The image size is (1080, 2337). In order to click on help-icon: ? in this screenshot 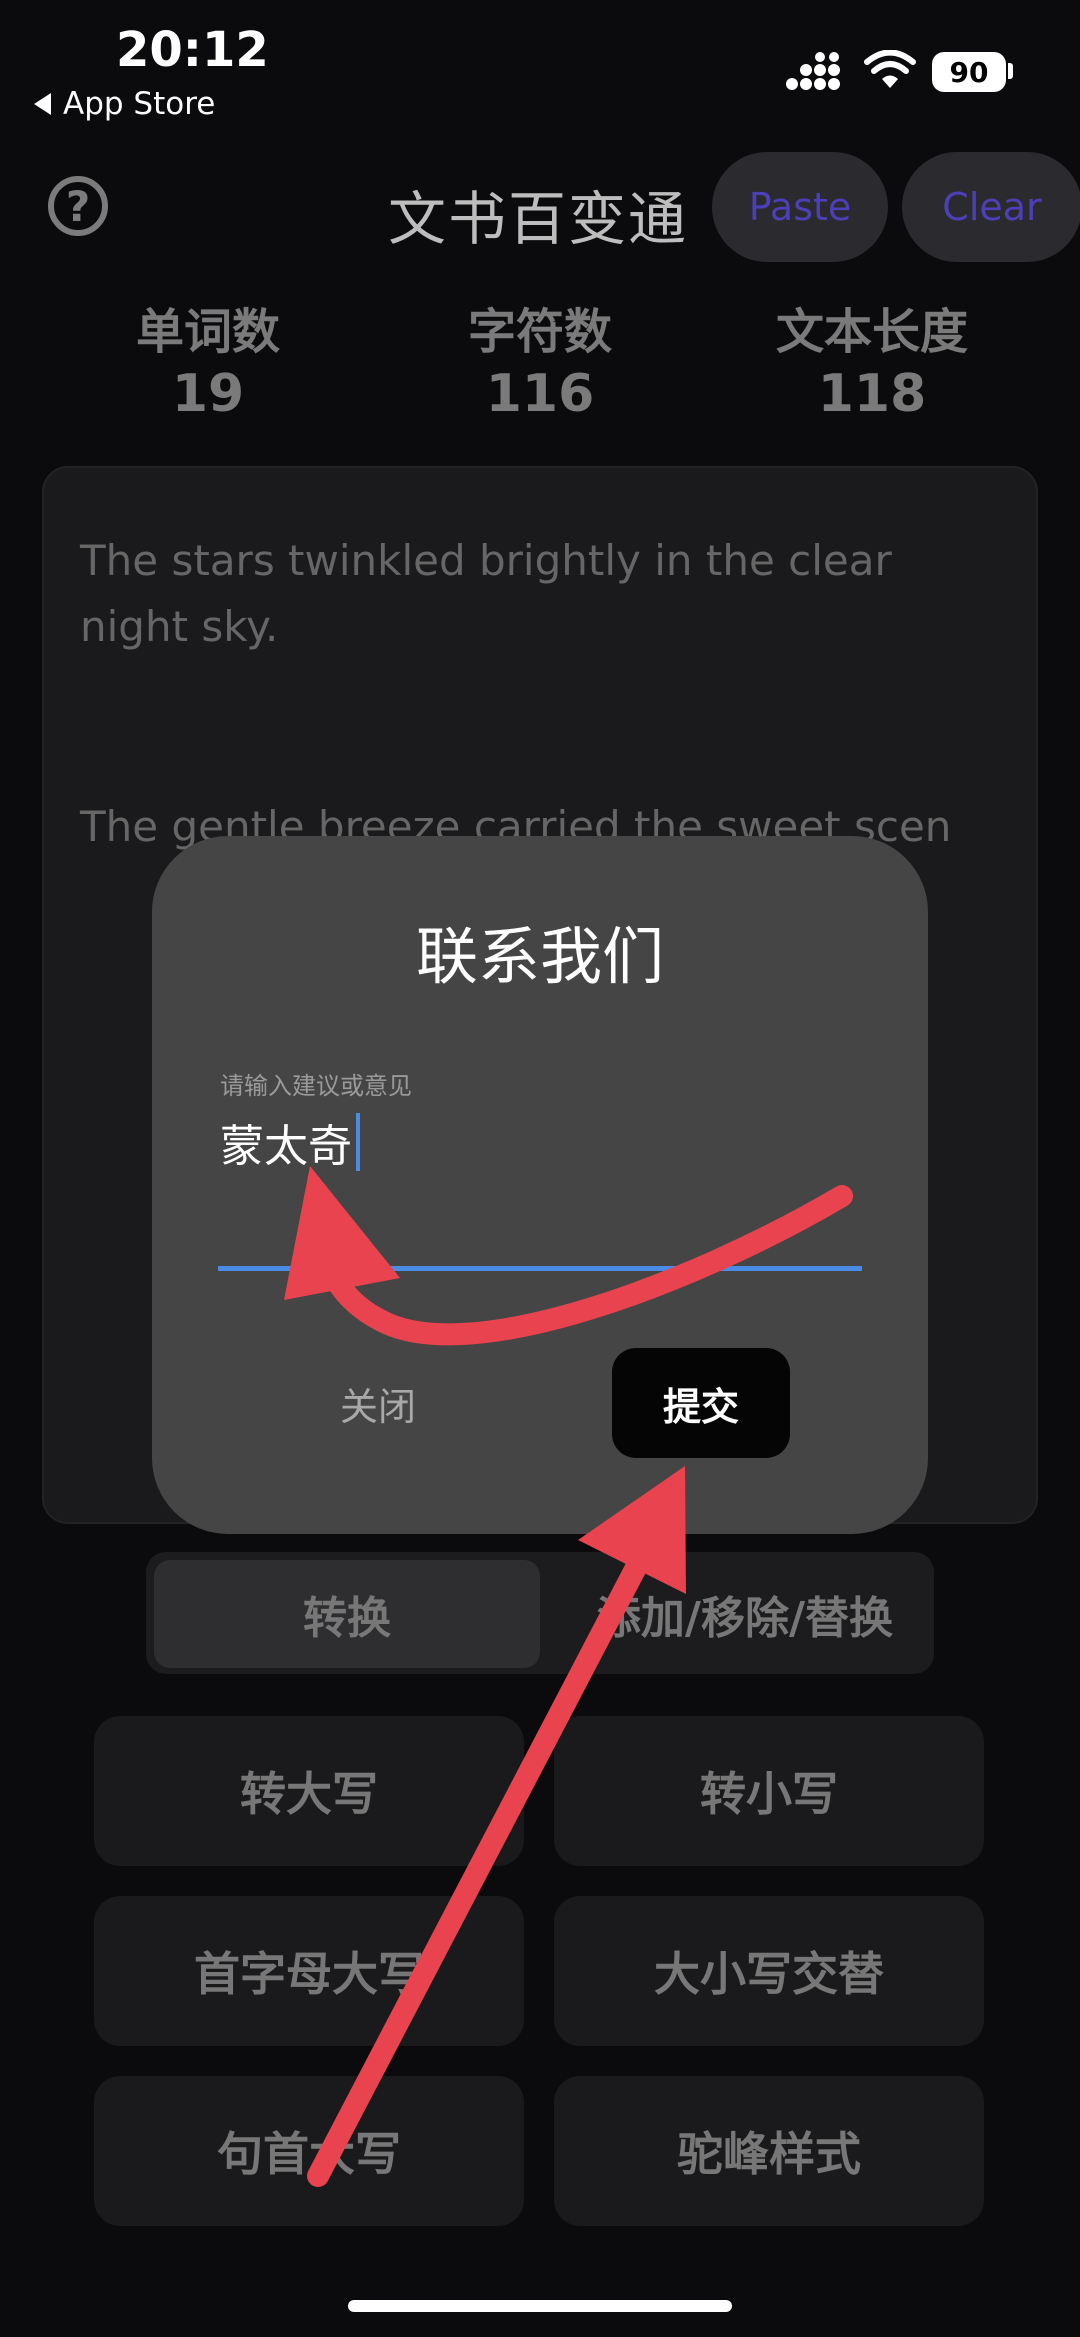, I will do `click(78, 206)`.